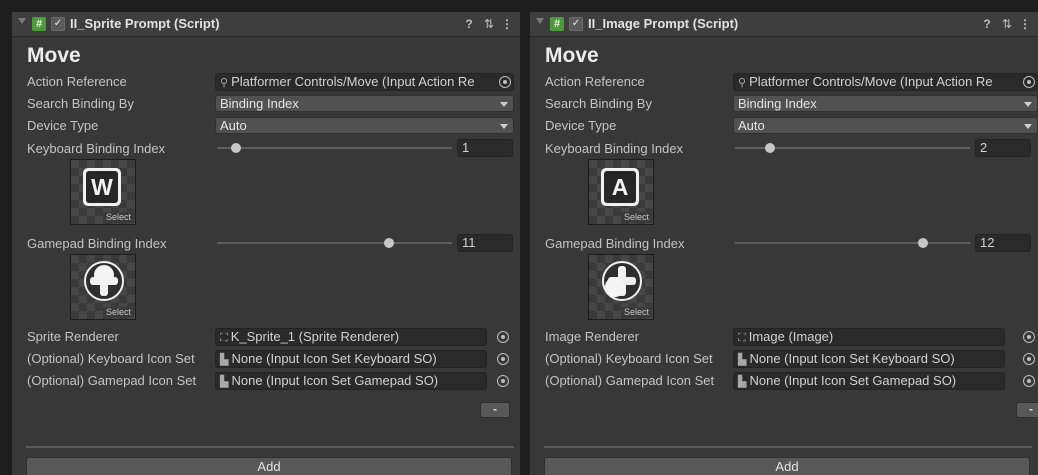 Image resolution: width=1038 pixels, height=475 pixels. I want to click on input-action-icon: ⚲, so click(224, 83).